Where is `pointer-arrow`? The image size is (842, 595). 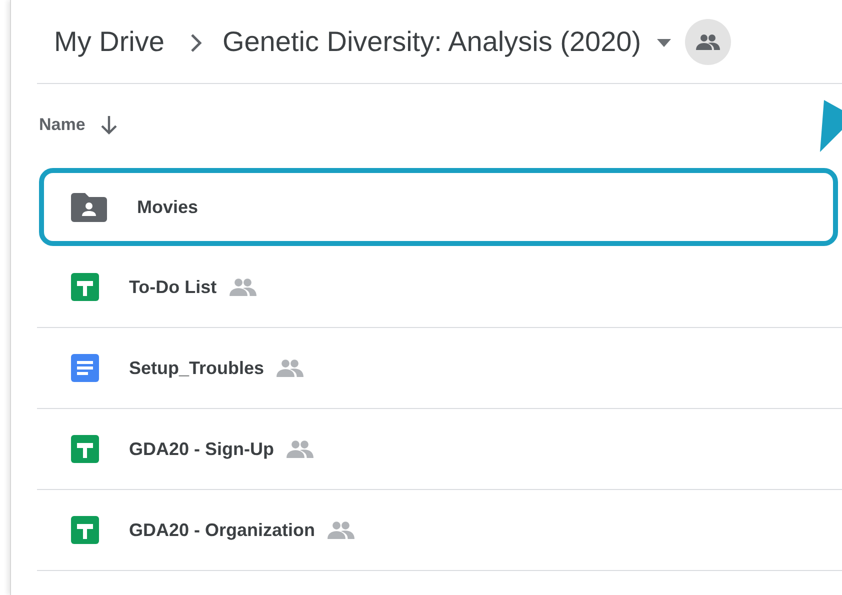 pointer-arrow is located at coordinates (831, 126).